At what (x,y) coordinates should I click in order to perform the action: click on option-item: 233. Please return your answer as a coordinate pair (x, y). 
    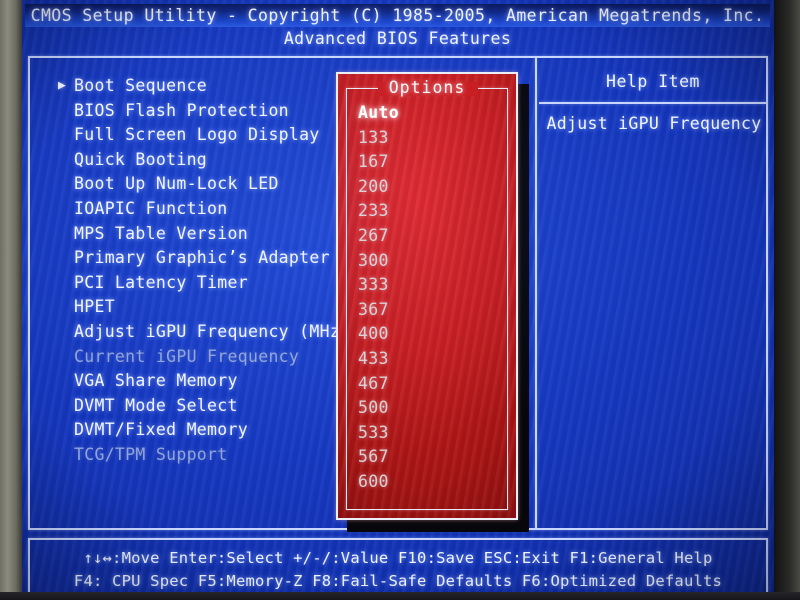
    Looking at the image, I should click on (431, 211).